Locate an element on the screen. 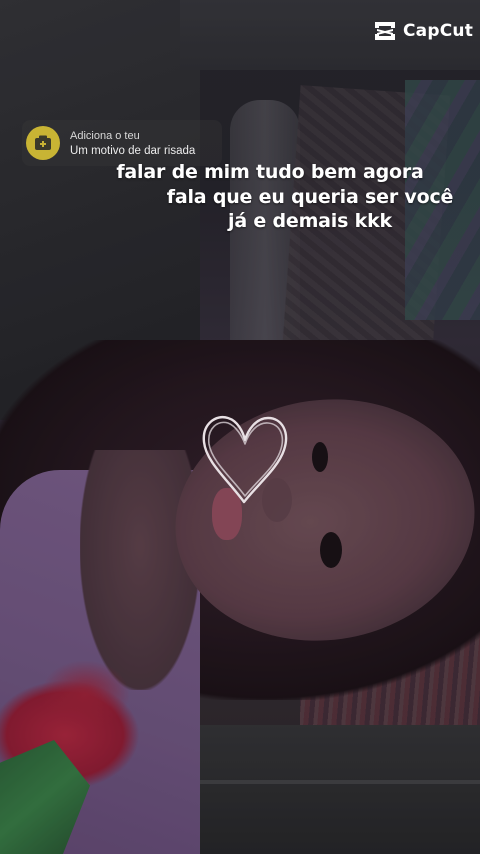 This screenshot has width=480, height=854. capcut-brand-text: CapCut is located at coordinates (438, 31).